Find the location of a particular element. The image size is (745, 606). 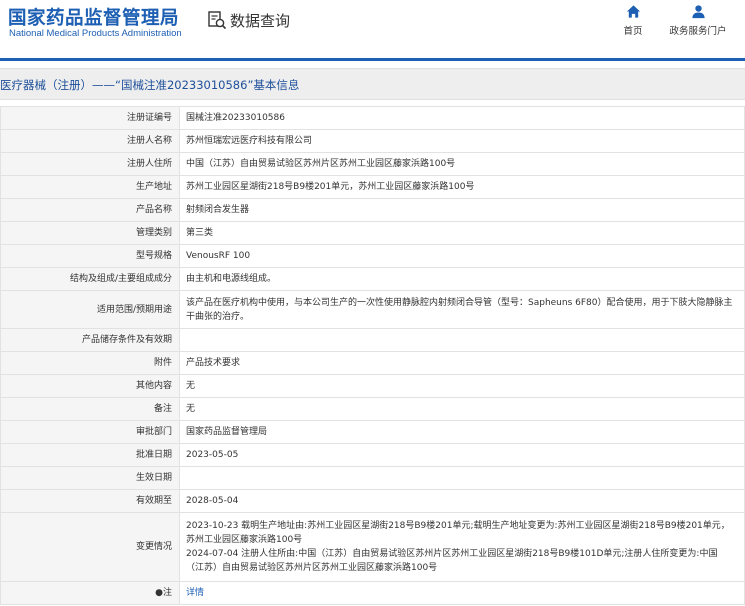

record-title-bar: 医疗器械（注册）——“国械注准20233010586”基本信息 is located at coordinates (372, 84).